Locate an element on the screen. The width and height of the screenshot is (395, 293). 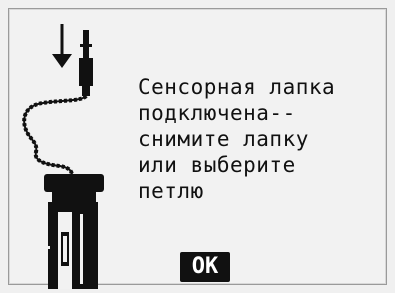
message-line-5: петлю is located at coordinates (171, 191).